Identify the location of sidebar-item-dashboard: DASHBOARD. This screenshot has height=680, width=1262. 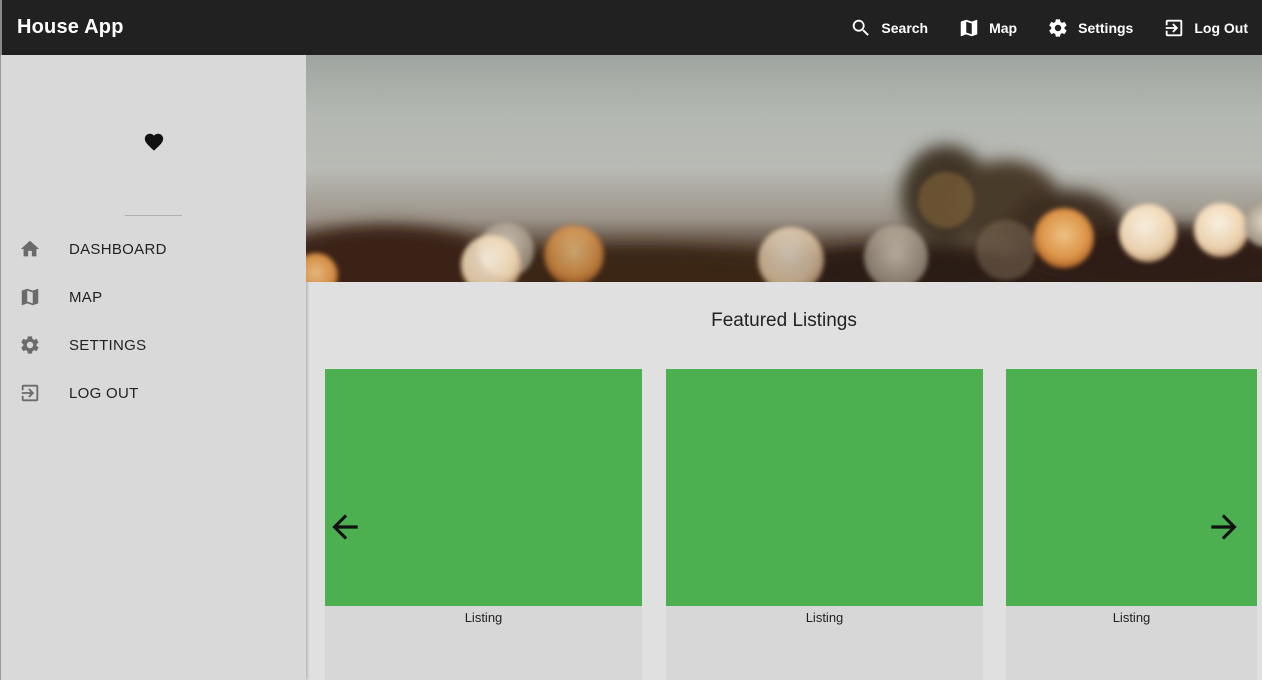
(154, 249).